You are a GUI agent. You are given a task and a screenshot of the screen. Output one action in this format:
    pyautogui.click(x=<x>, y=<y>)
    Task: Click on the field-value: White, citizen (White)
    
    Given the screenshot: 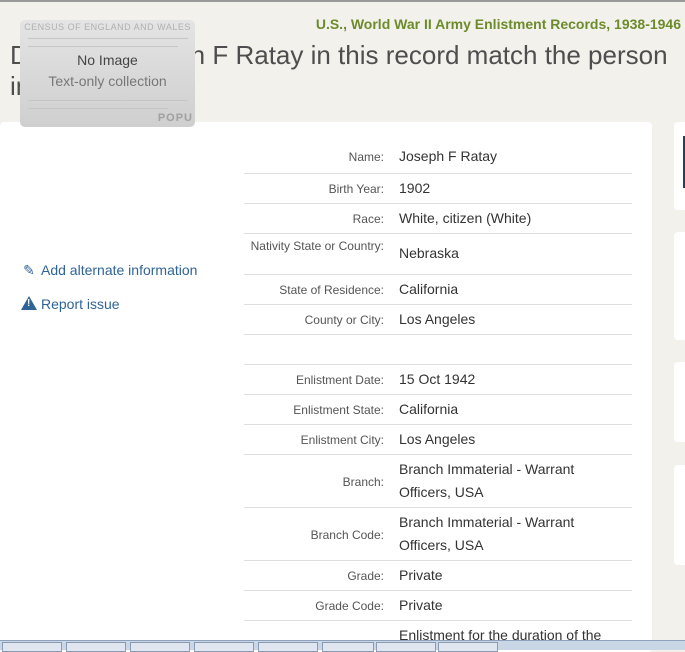 What is the action you would take?
    pyautogui.click(x=465, y=218)
    